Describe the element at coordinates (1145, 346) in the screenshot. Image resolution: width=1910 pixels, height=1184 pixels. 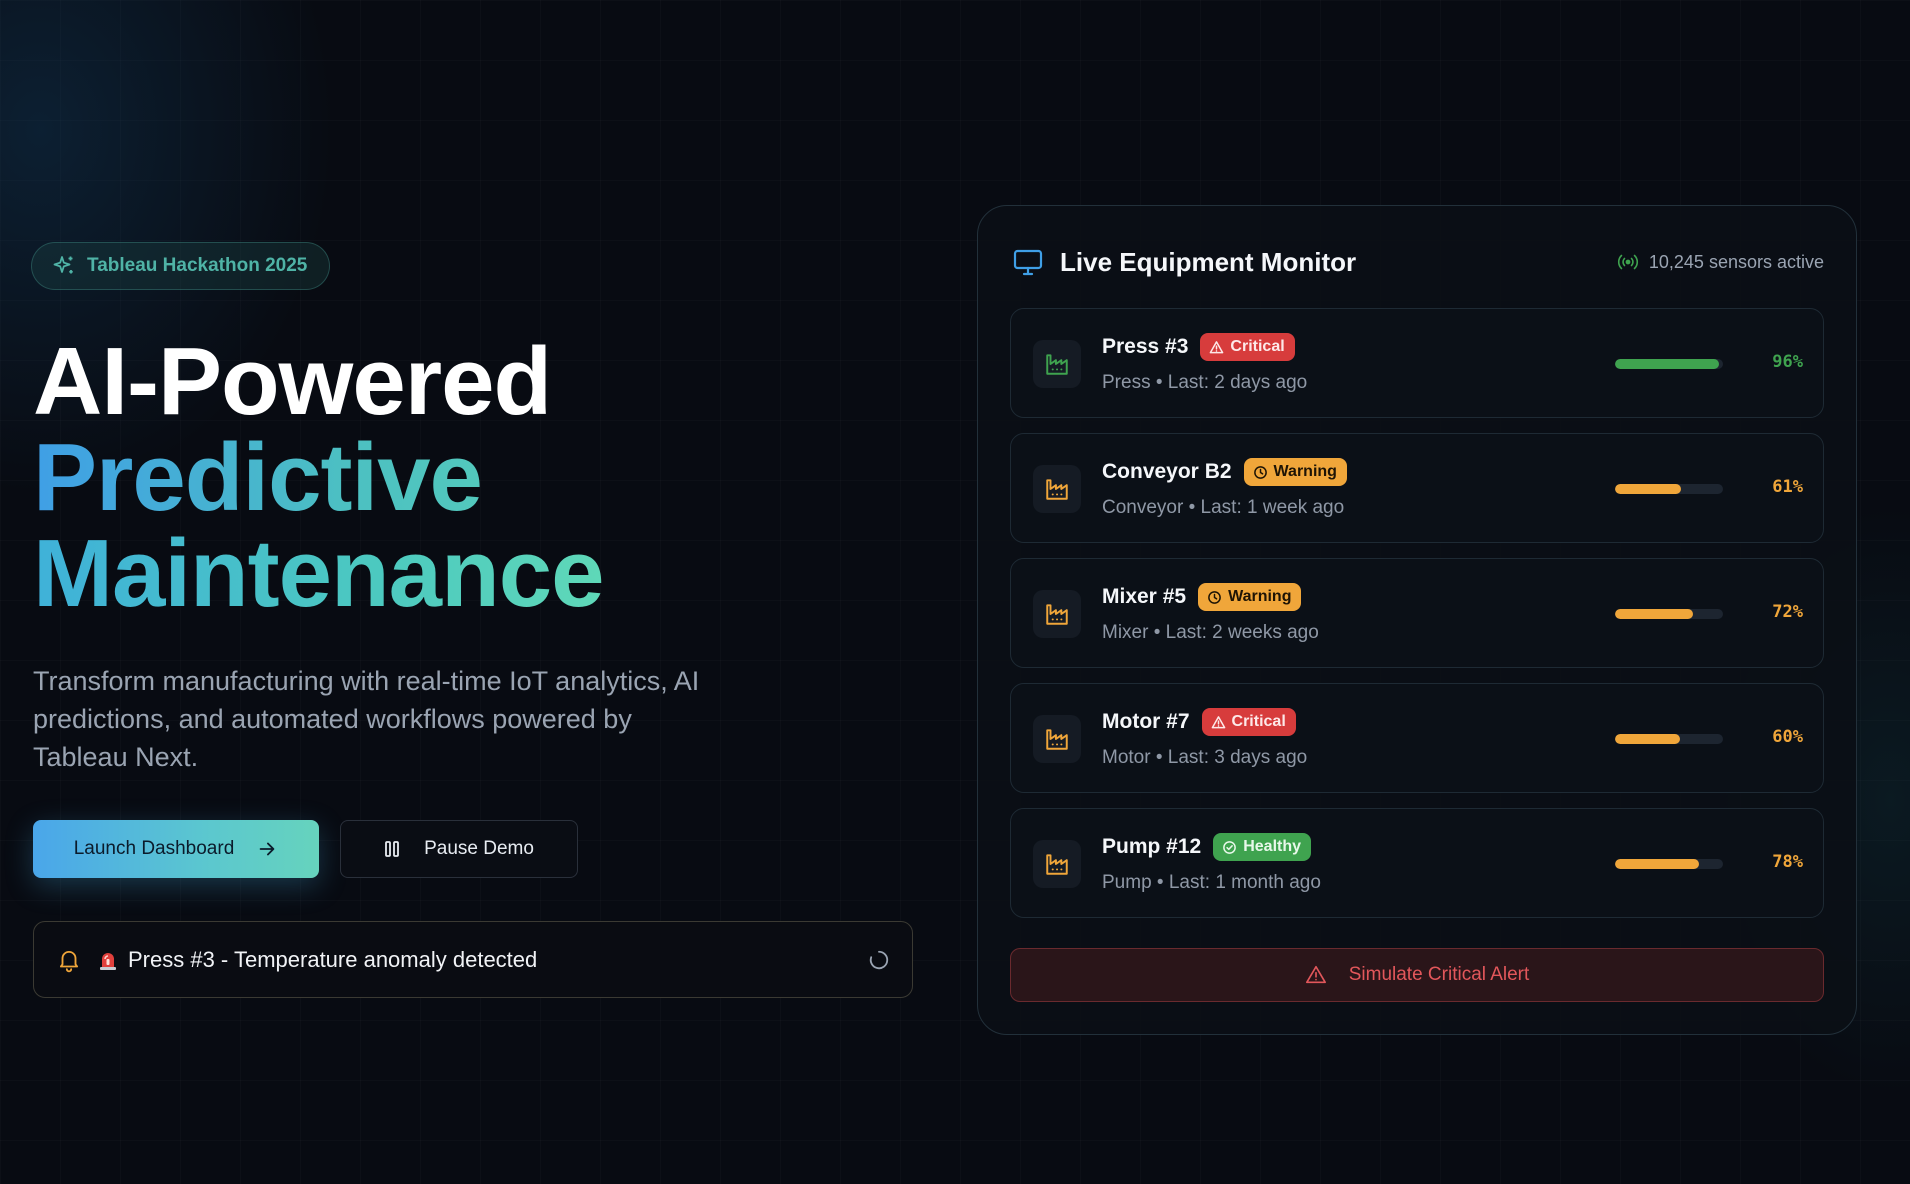
I see `equipment-name: Press #3` at that location.